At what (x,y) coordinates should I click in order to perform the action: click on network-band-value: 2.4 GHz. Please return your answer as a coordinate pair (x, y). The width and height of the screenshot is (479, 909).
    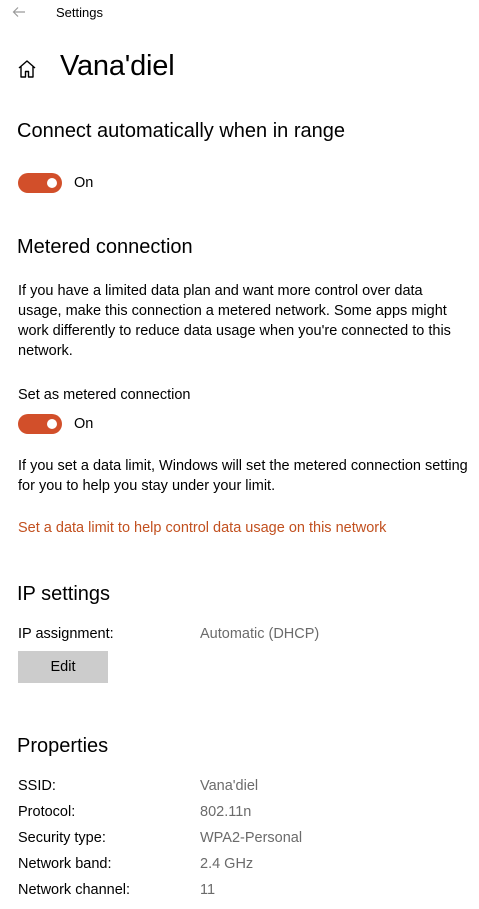
    Looking at the image, I should click on (227, 864).